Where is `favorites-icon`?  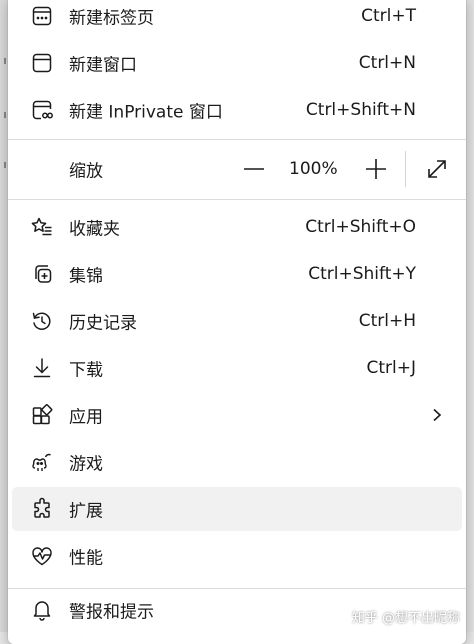 favorites-icon is located at coordinates (42, 227).